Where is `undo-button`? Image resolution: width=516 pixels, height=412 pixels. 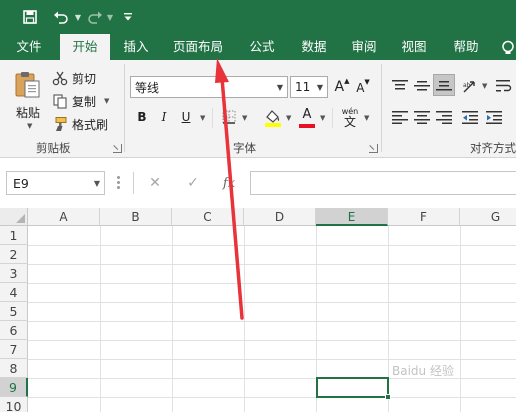
undo-button is located at coordinates (61, 17).